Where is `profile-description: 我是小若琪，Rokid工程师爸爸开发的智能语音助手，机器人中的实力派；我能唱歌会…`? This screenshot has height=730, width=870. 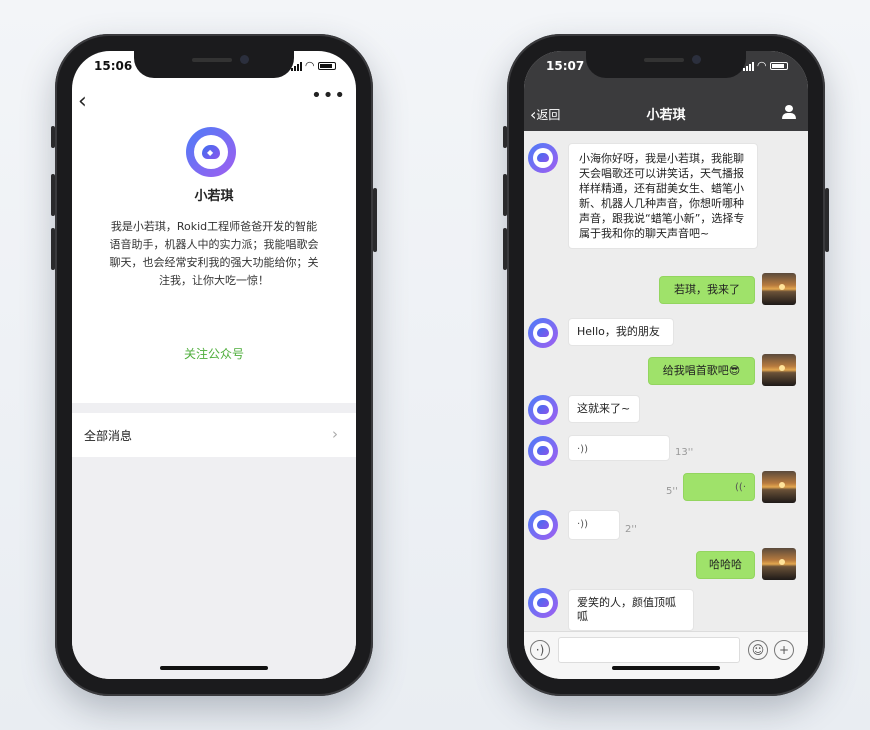
profile-description: 我是小若琪，Rokid工程师爸爸开发的智能语音助手，机器人中的实力派；我能唱歌会… is located at coordinates (214, 253).